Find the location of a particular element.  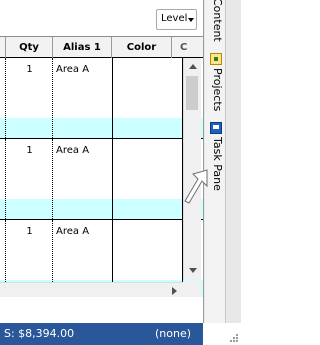

tab-task-pane: Task Pane is located at coordinates (216, 164).